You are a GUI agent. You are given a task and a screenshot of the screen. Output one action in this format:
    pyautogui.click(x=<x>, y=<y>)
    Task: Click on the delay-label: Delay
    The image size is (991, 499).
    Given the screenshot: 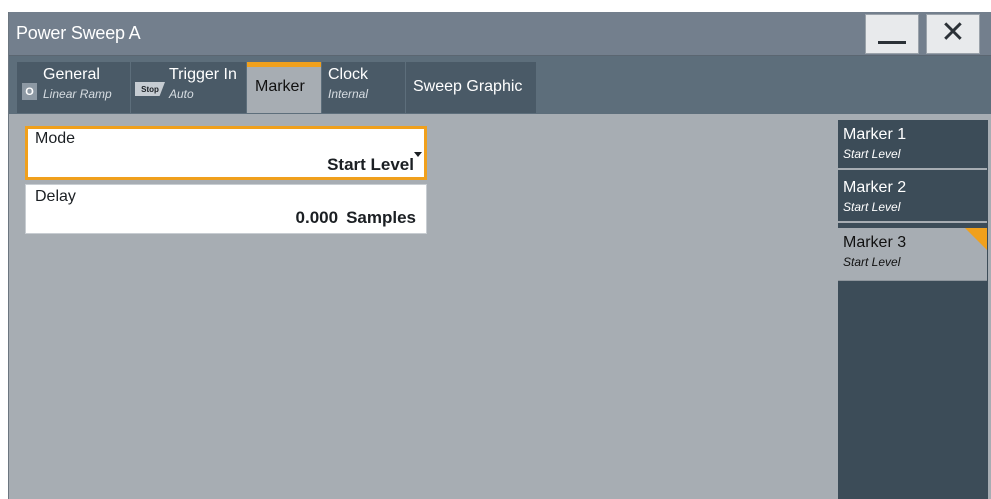 What is the action you would take?
    pyautogui.click(x=55, y=196)
    